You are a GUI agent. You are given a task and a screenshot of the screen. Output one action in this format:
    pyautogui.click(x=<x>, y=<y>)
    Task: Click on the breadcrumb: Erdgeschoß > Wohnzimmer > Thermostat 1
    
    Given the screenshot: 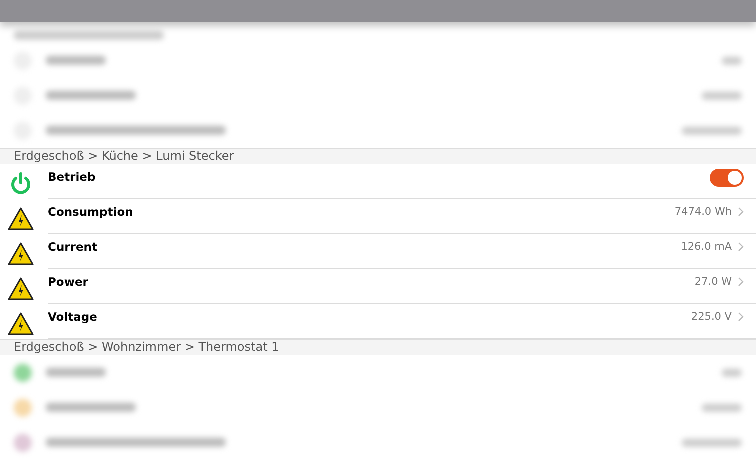 What is the action you would take?
    pyautogui.click(x=147, y=347)
    